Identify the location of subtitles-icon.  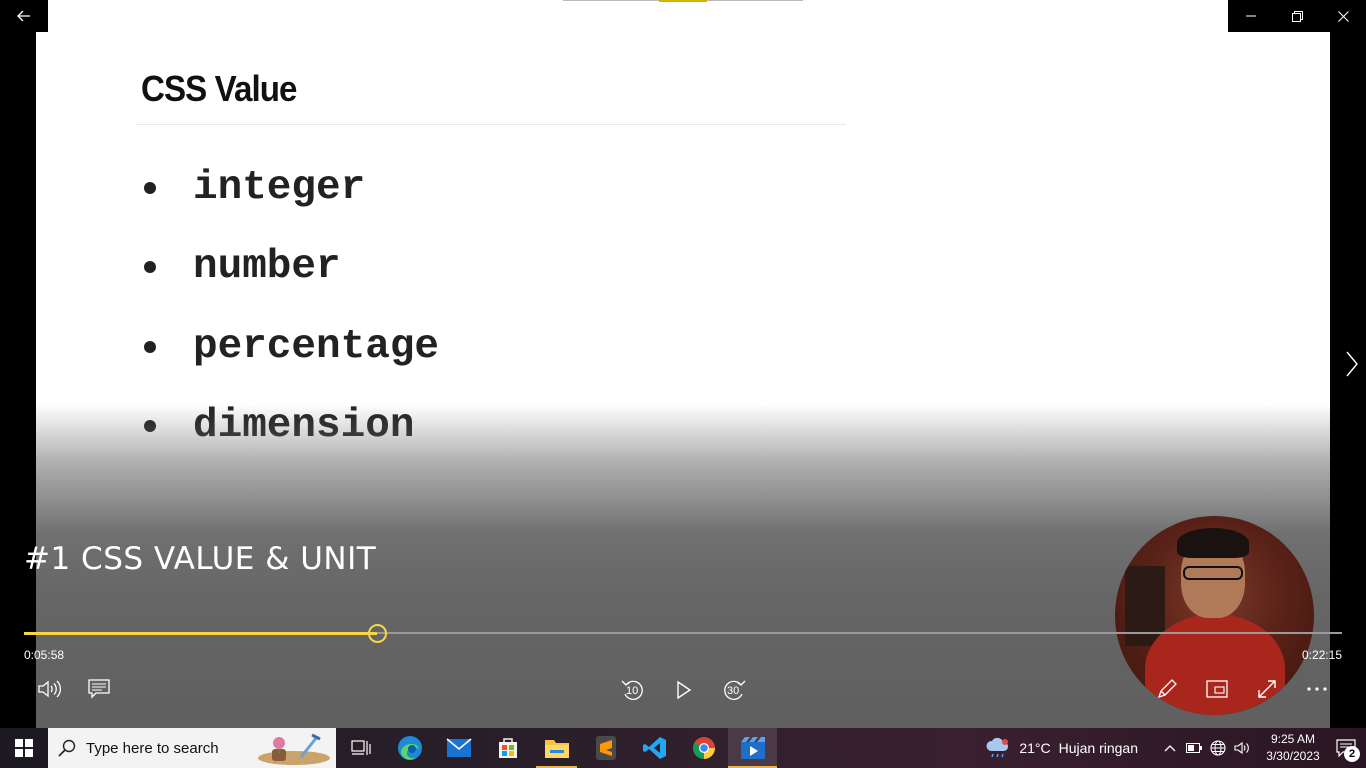
(99, 689).